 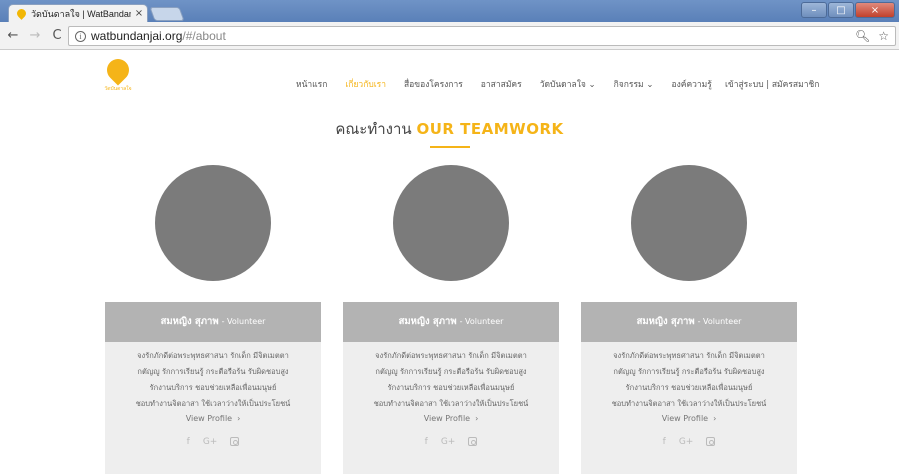 What do you see at coordinates (13, 35) in the screenshot?
I see `back-icon: ←` at bounding box center [13, 35].